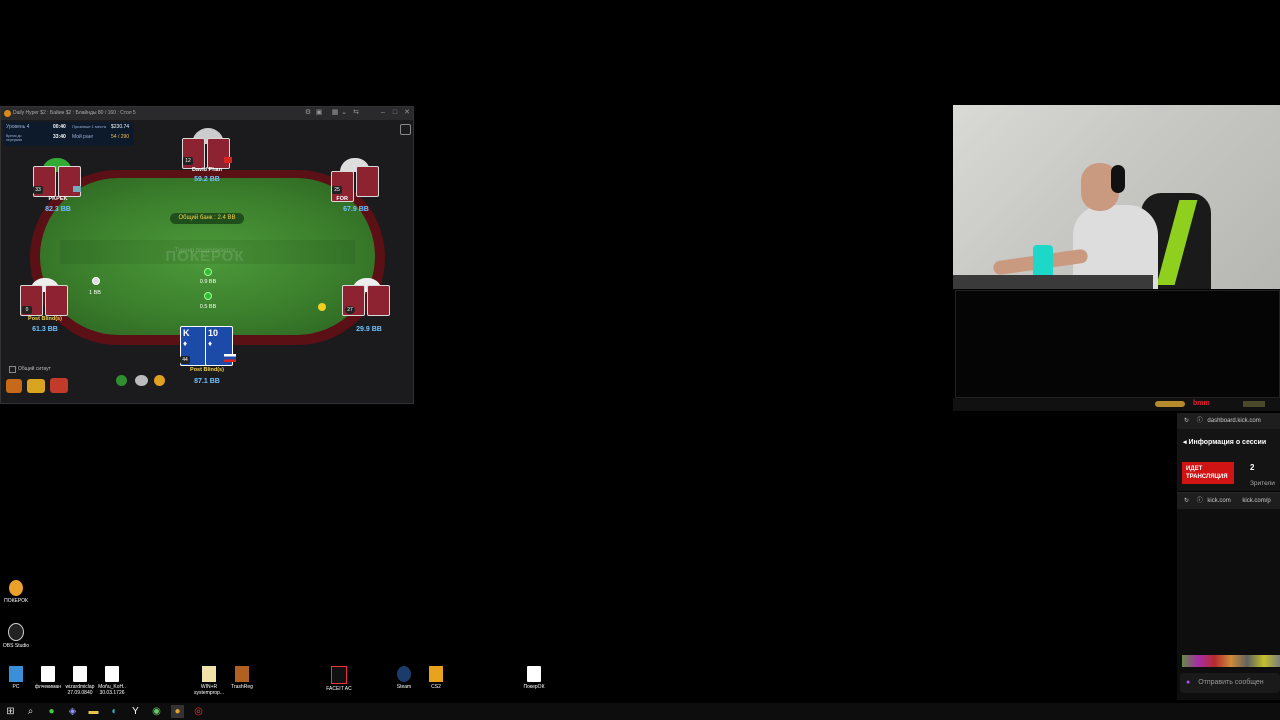 The width and height of the screenshot is (1280, 720). I want to click on emote-bad-flop-icon, so click(59, 385).